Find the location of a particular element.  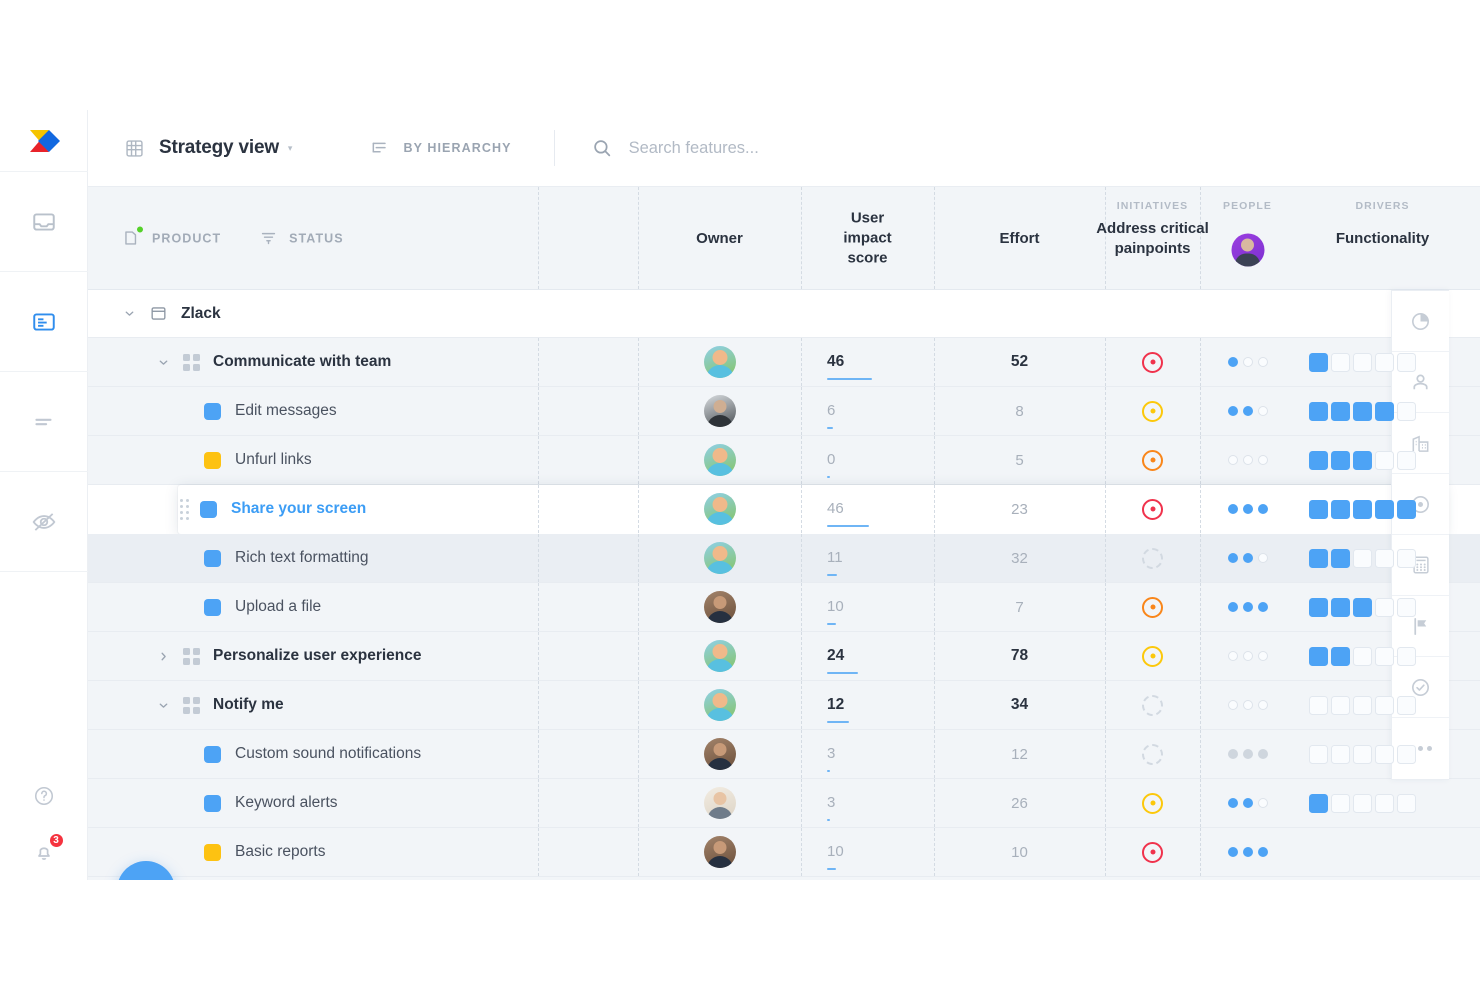

cell-effort: 78 is located at coordinates (1019, 656).